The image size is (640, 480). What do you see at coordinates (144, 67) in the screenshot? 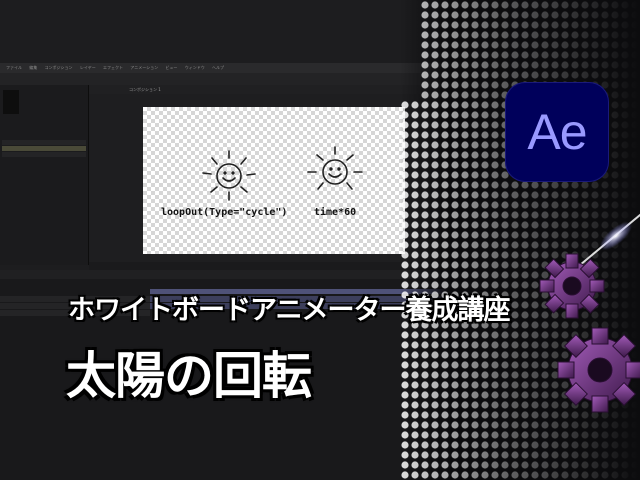
I see `menu-item-animation: アニメーション` at bounding box center [144, 67].